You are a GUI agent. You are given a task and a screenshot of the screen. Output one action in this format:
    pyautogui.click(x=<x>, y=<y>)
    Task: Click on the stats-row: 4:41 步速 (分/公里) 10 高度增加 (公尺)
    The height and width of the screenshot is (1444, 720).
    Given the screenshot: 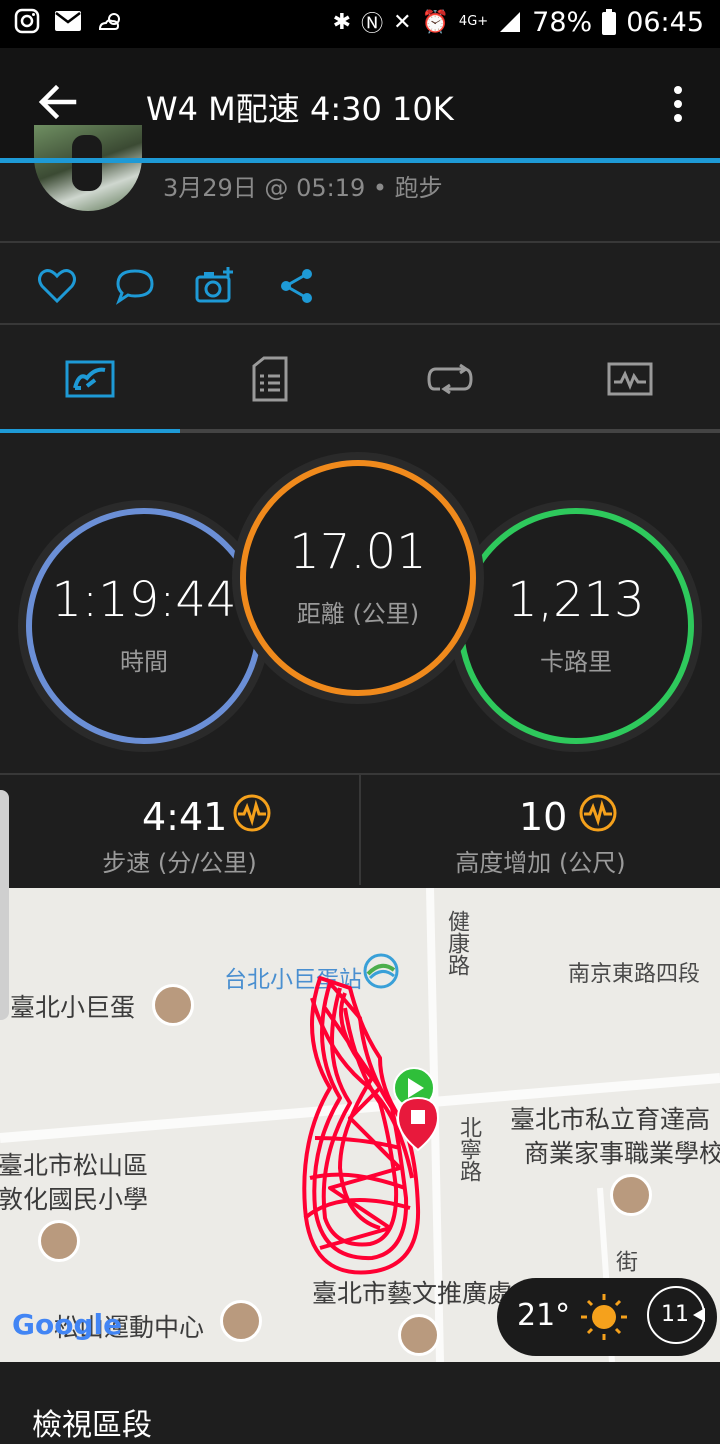 What is the action you would take?
    pyautogui.click(x=360, y=830)
    